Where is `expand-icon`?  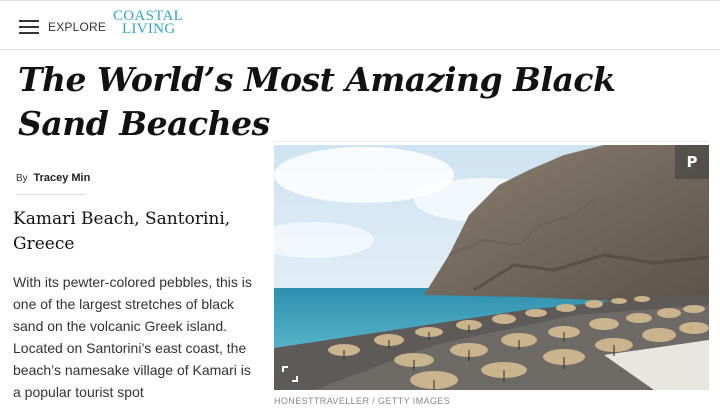 expand-icon is located at coordinates (290, 374).